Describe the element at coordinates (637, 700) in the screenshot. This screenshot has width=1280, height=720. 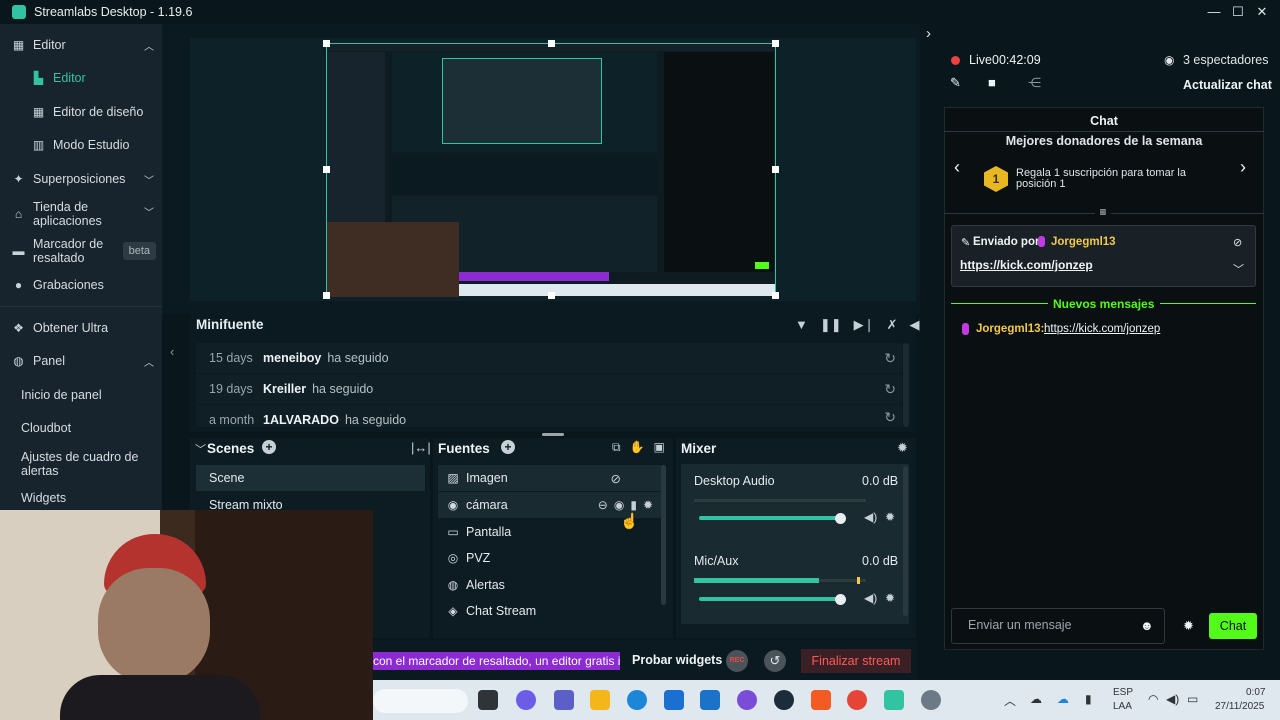
I see `edge-icon` at that location.